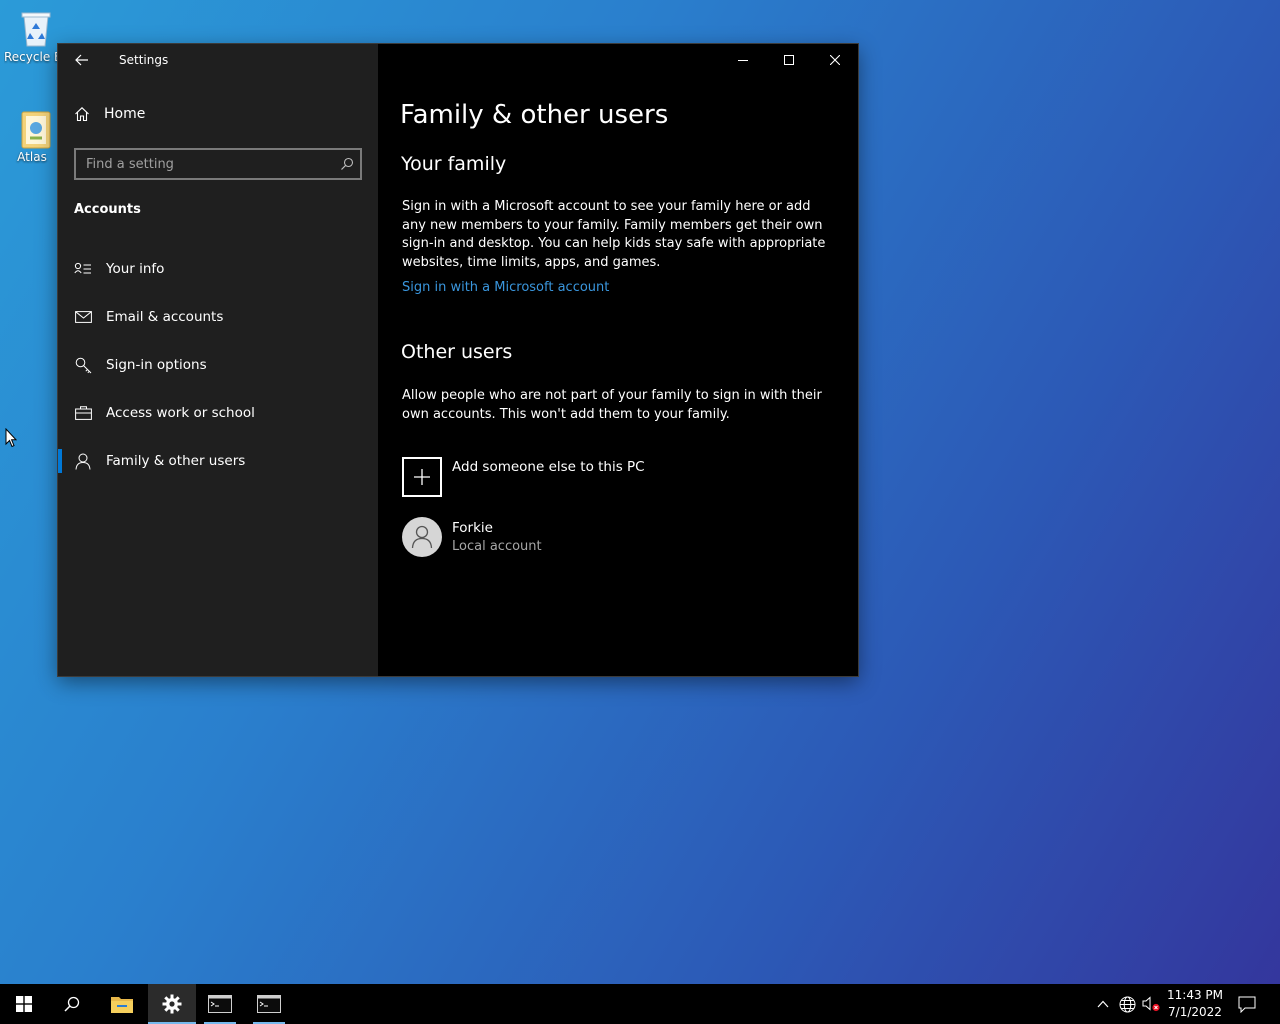  Describe the element at coordinates (497, 537) in the screenshot. I see `user-info: Forkie Local account` at that location.